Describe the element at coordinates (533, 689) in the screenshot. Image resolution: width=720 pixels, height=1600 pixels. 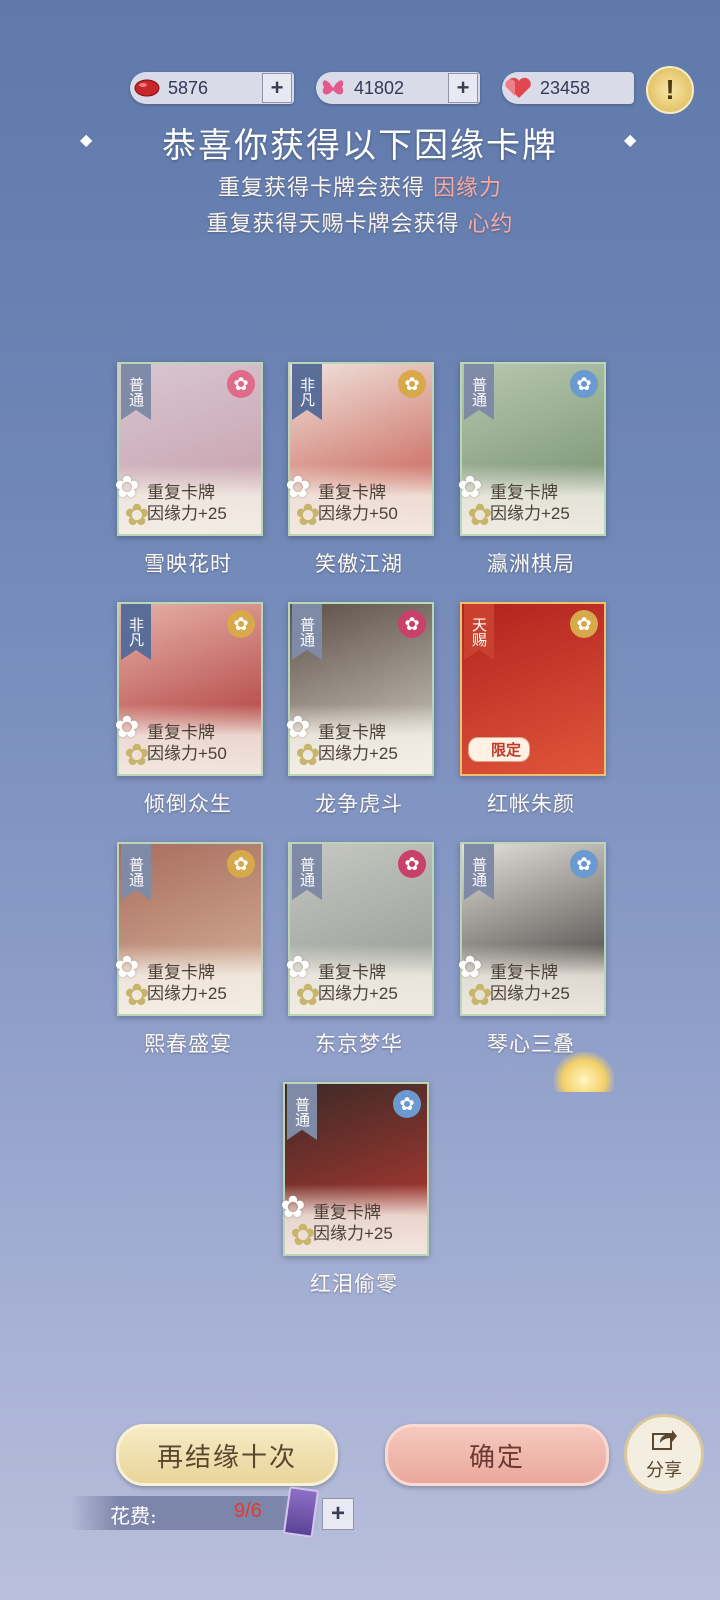
I see `card-6: 天赐 ✿ 限定` at that location.